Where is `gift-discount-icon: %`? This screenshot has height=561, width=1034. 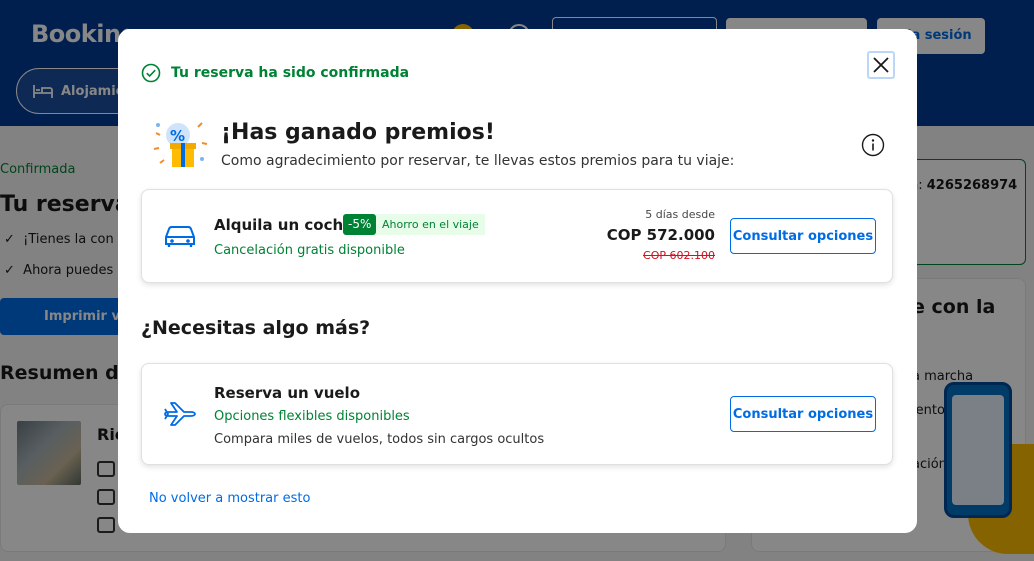
gift-discount-icon: % is located at coordinates (180, 144).